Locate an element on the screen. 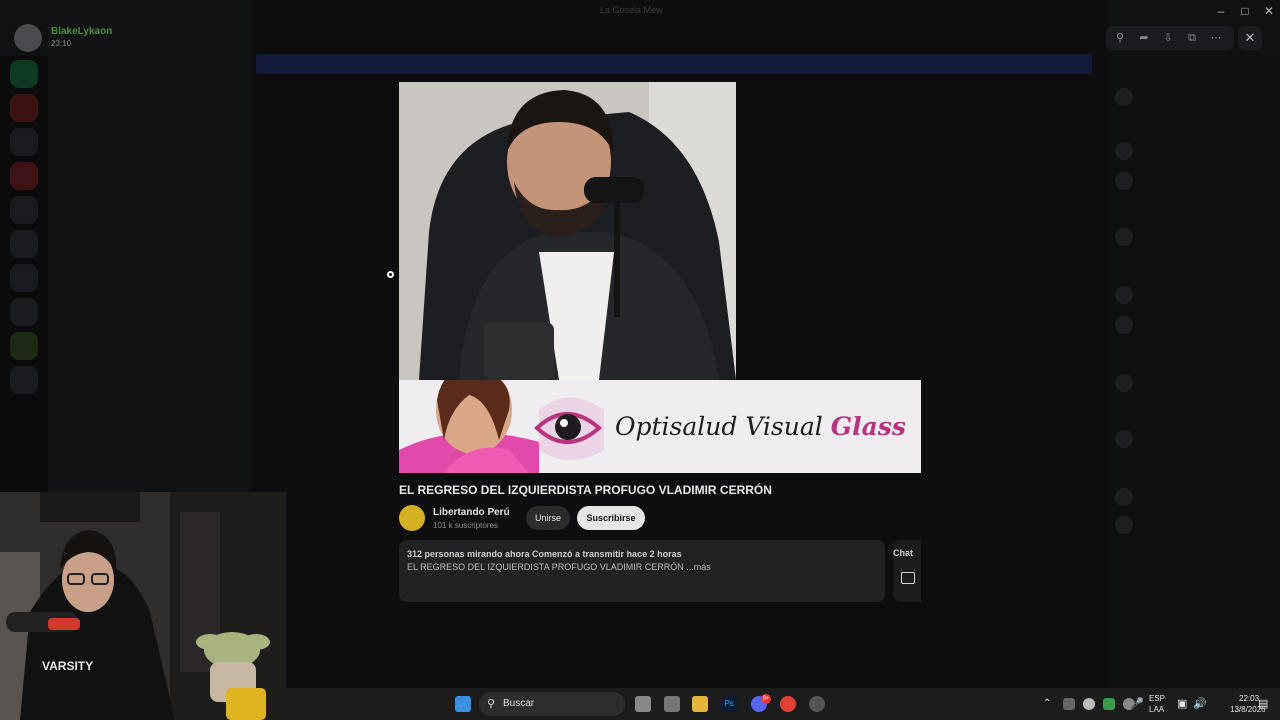  search-icon: ⚲ is located at coordinates (491, 704).